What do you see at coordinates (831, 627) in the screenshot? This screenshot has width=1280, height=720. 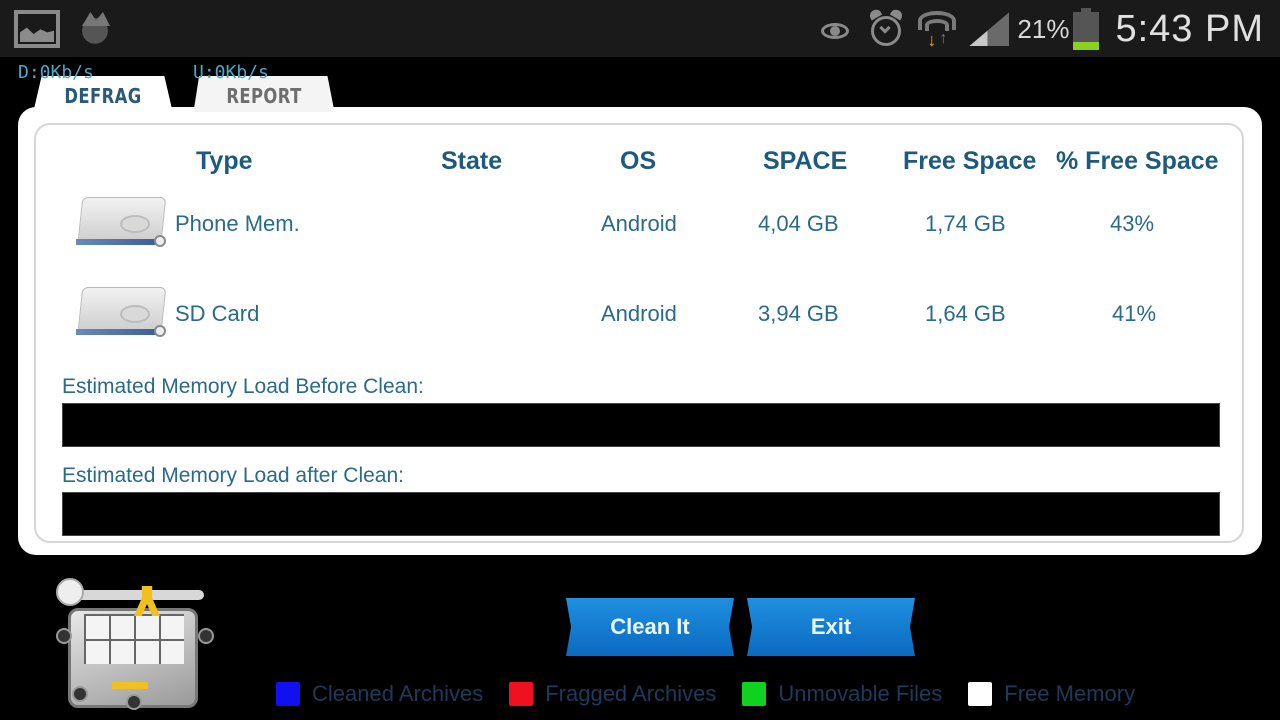 I see `exit-button: Exit` at bounding box center [831, 627].